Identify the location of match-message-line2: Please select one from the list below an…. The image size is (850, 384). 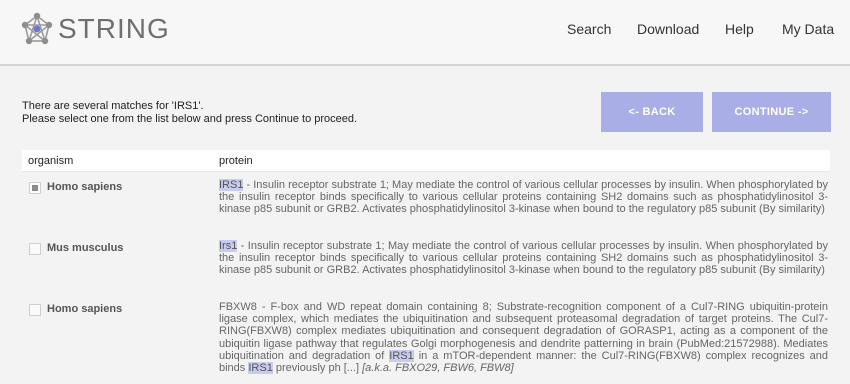
(190, 119).